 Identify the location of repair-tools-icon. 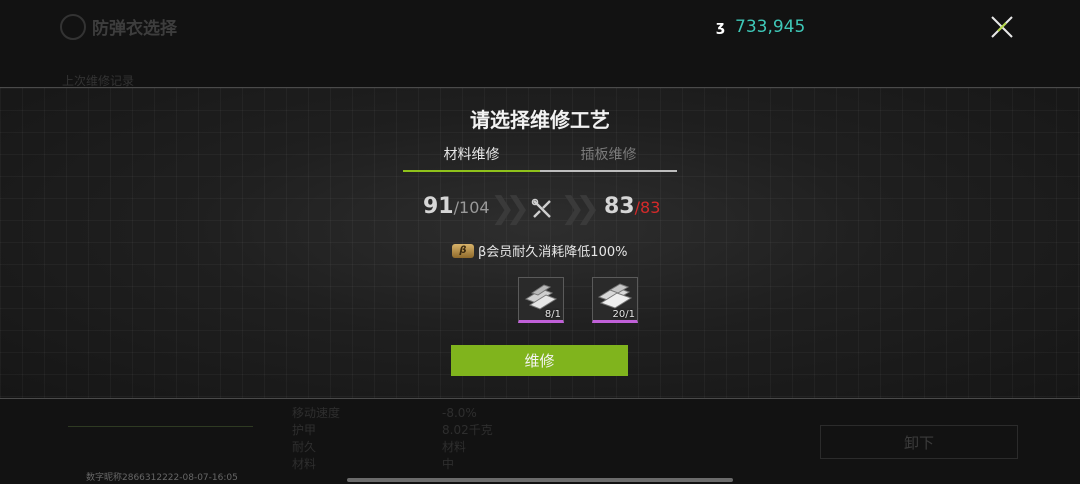
(541, 208).